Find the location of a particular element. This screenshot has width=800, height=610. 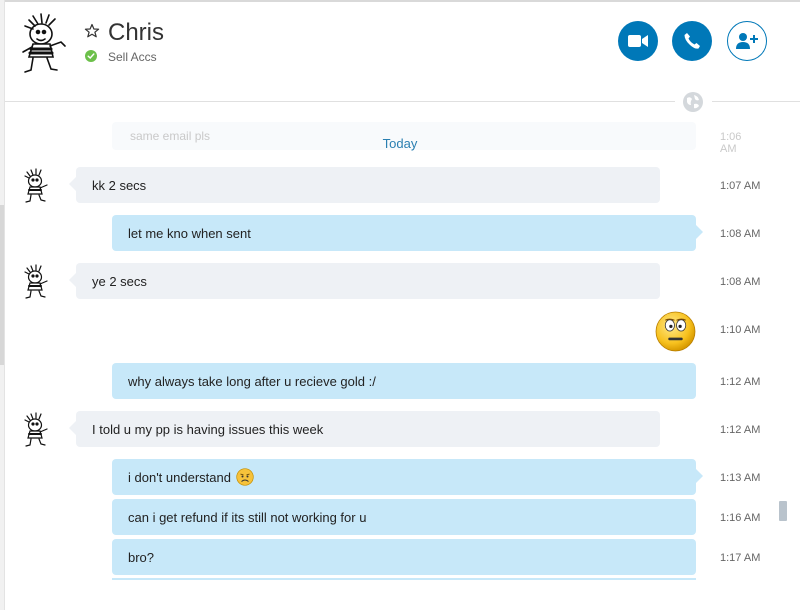

message-text: bro? is located at coordinates (141, 557).